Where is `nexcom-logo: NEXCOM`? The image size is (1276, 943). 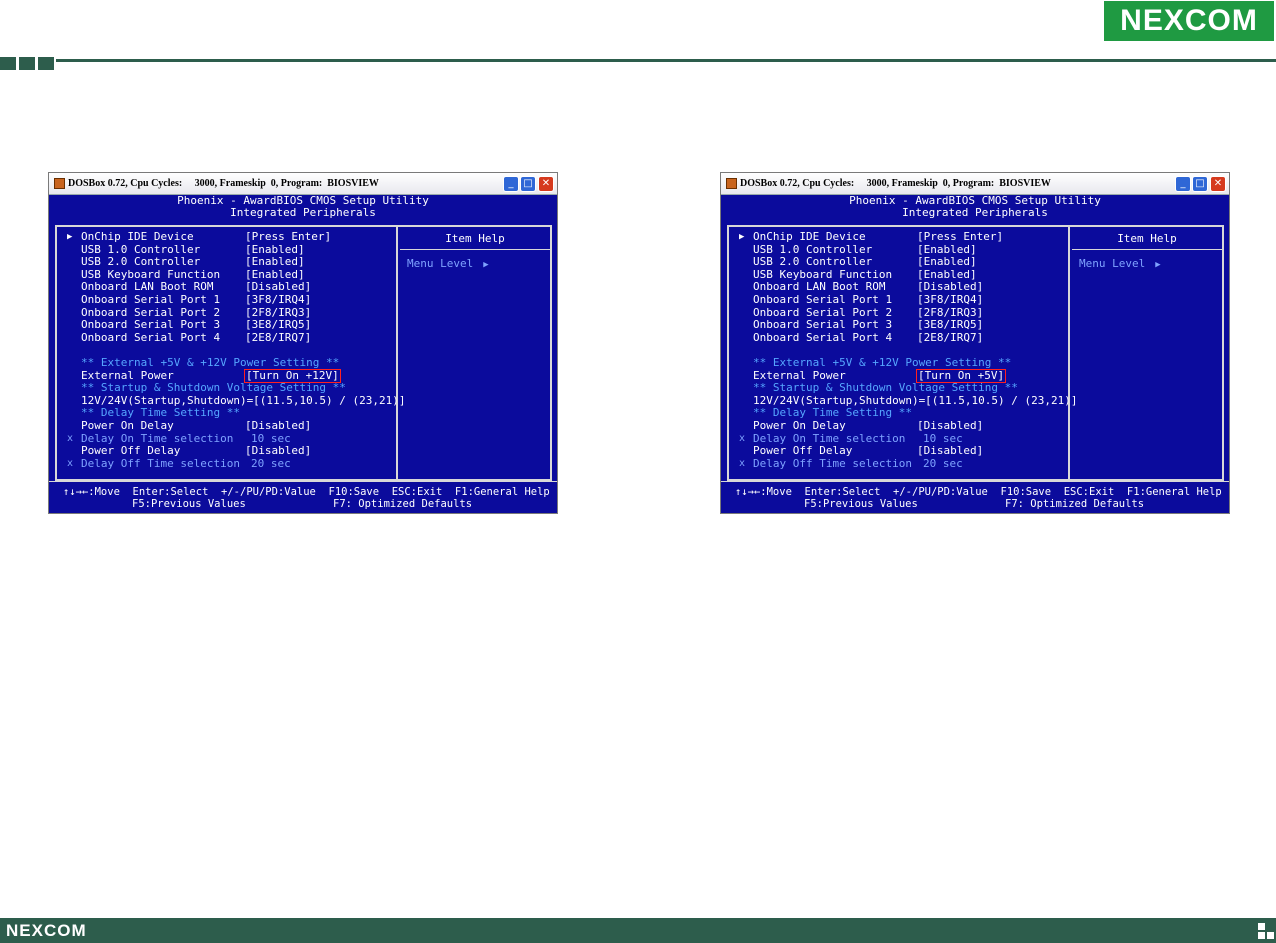 nexcom-logo: NEXCOM is located at coordinates (1189, 21).